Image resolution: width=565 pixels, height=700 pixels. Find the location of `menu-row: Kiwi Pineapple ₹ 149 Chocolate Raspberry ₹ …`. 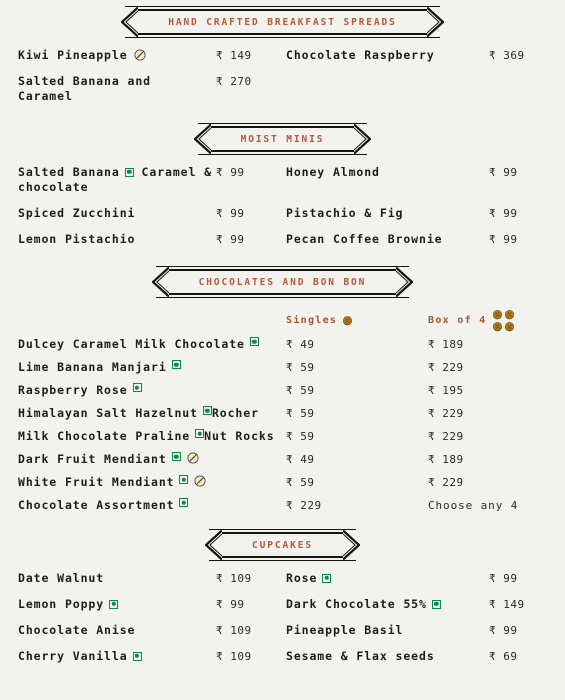

menu-row: Kiwi Pineapple ₹ 149 Chocolate Raspberry ₹ … is located at coordinates (282, 55).